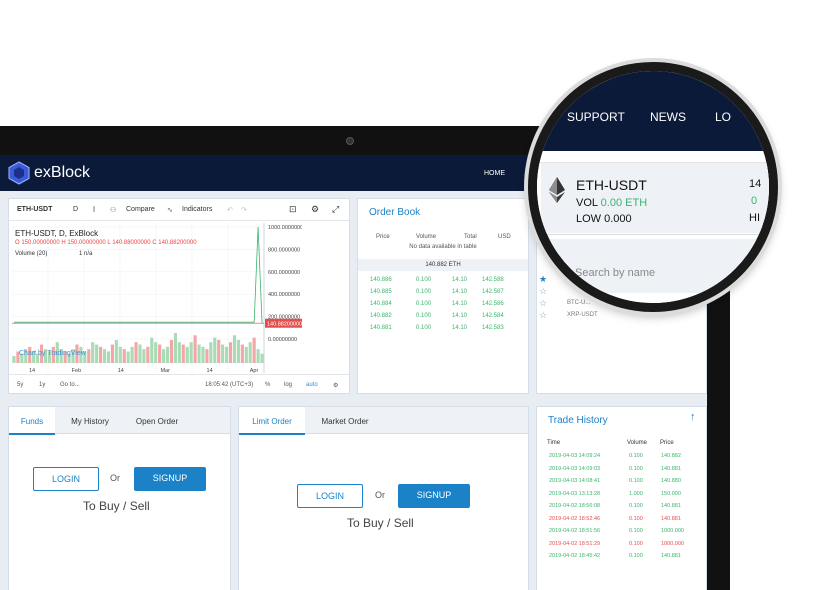 The height and width of the screenshot is (590, 835). What do you see at coordinates (671, 481) in the screenshot?
I see `trade-cell-price: 140.880` at bounding box center [671, 481].